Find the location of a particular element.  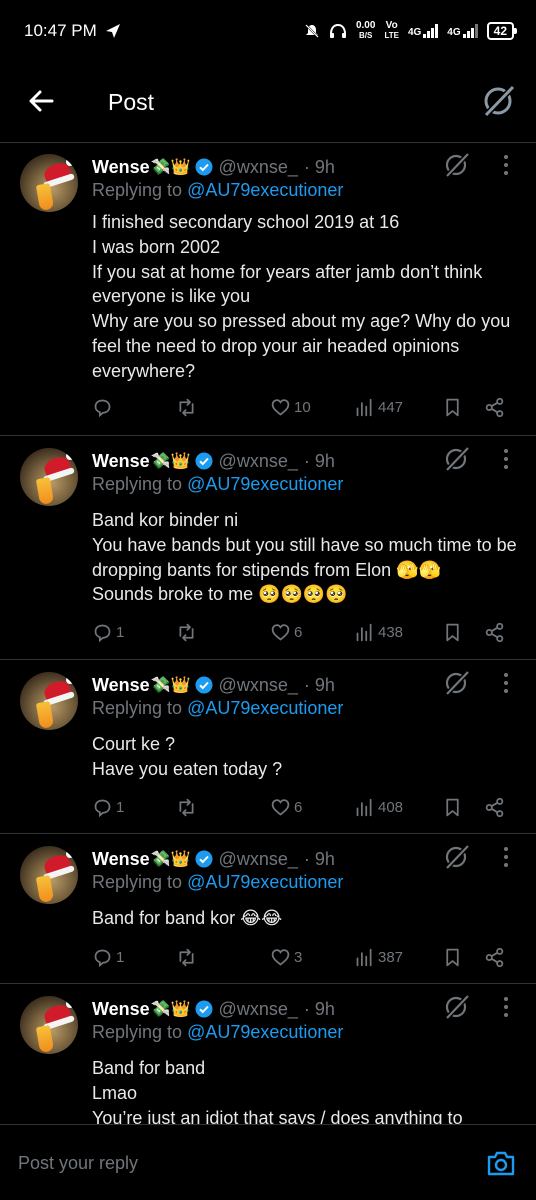

like-count: 3 is located at coordinates (298, 957).